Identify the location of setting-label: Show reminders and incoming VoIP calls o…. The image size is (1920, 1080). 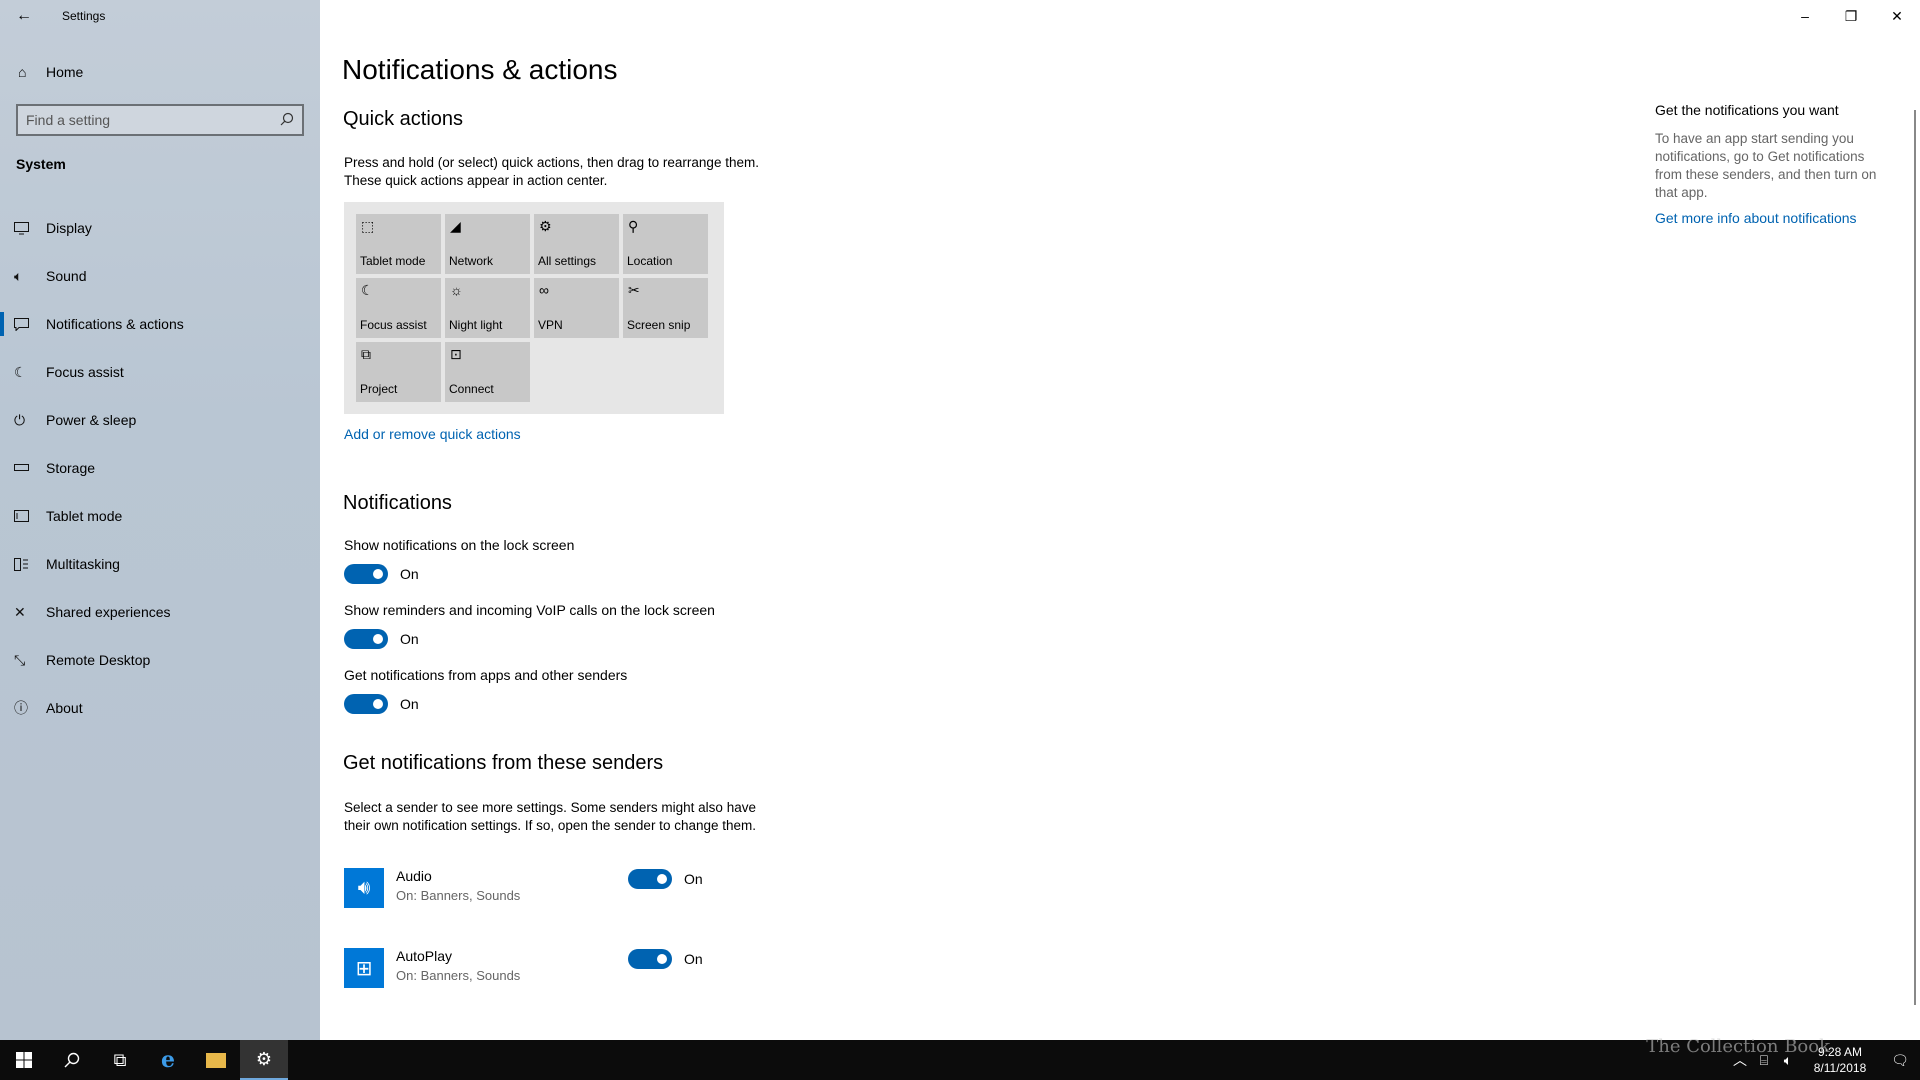
(529, 610).